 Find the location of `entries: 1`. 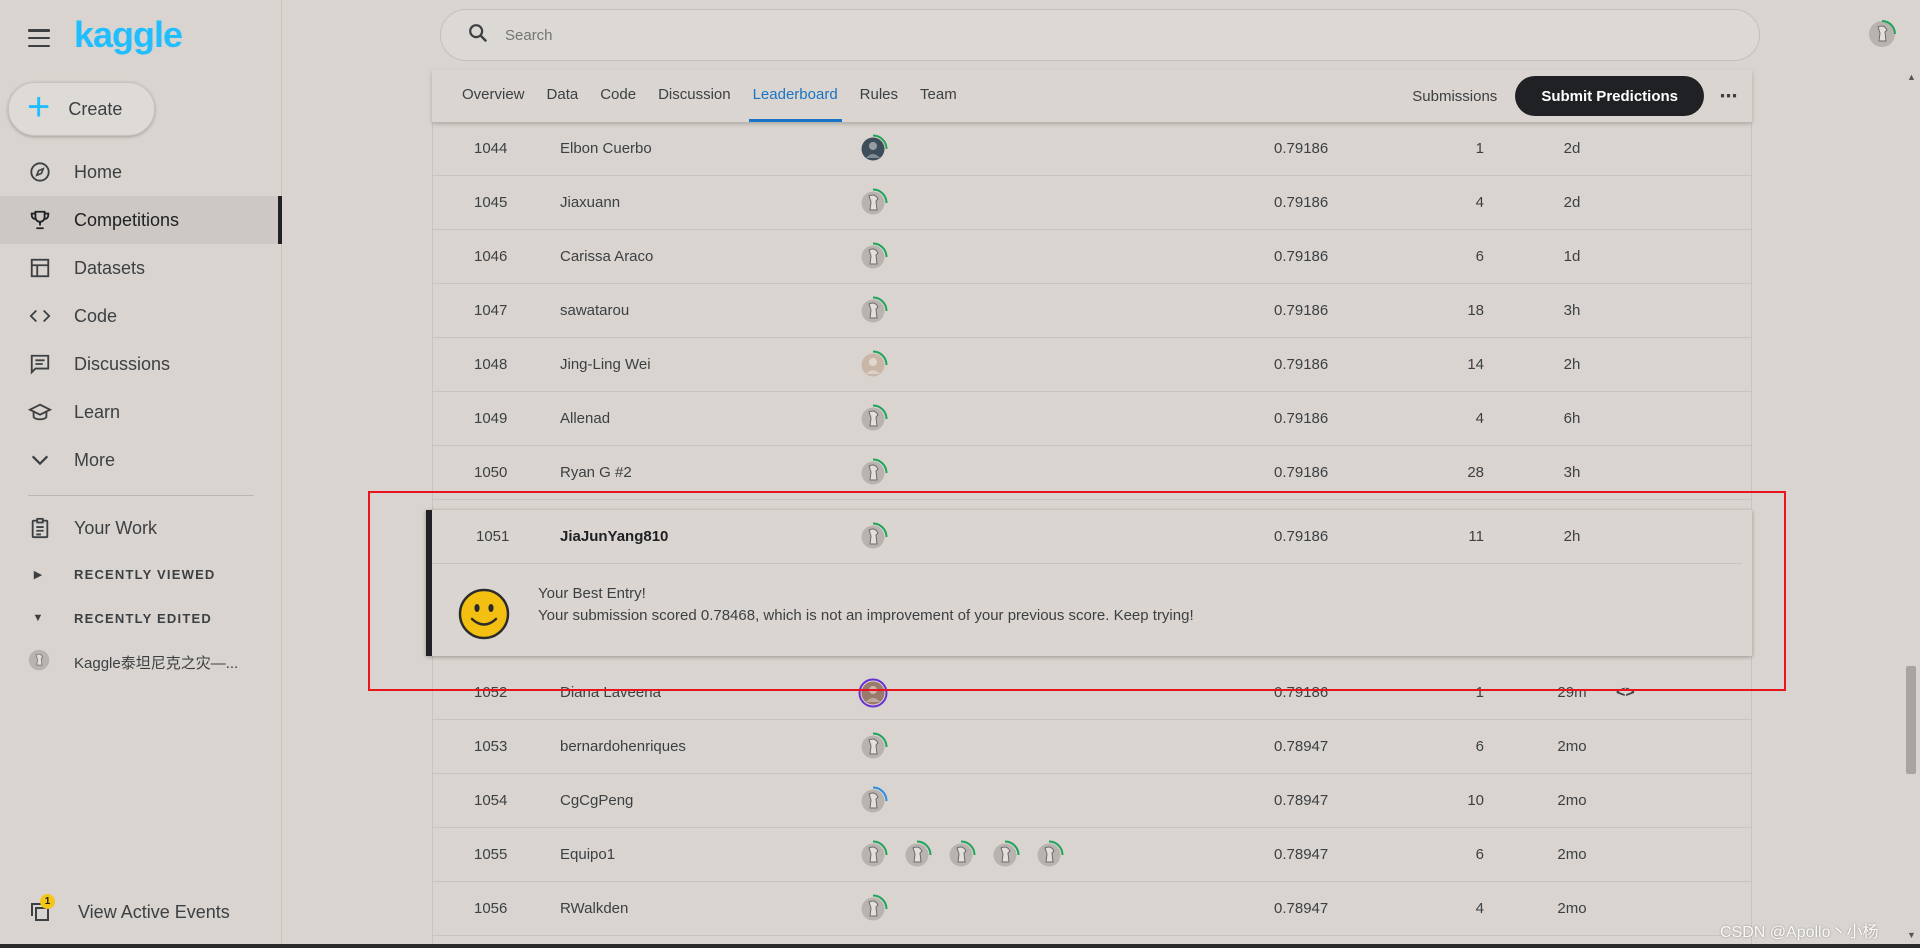

entries: 1 is located at coordinates (1479, 692).